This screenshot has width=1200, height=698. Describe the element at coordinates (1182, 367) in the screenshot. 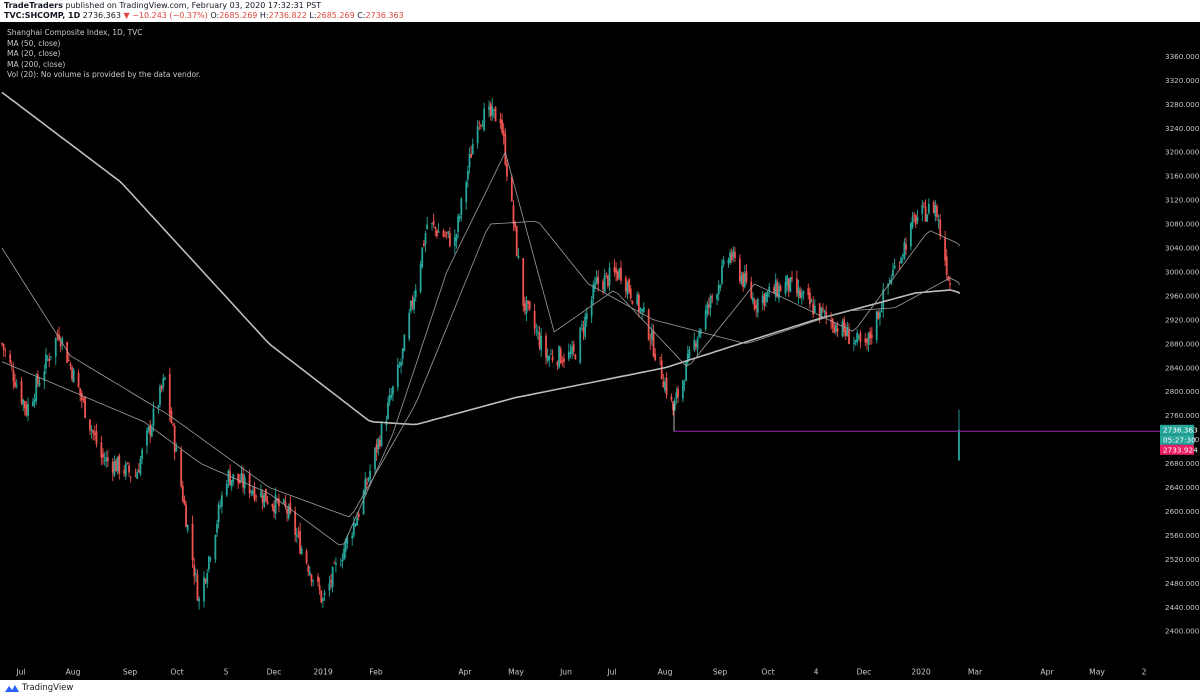

I see `y-tick-label: 2840.000` at that location.